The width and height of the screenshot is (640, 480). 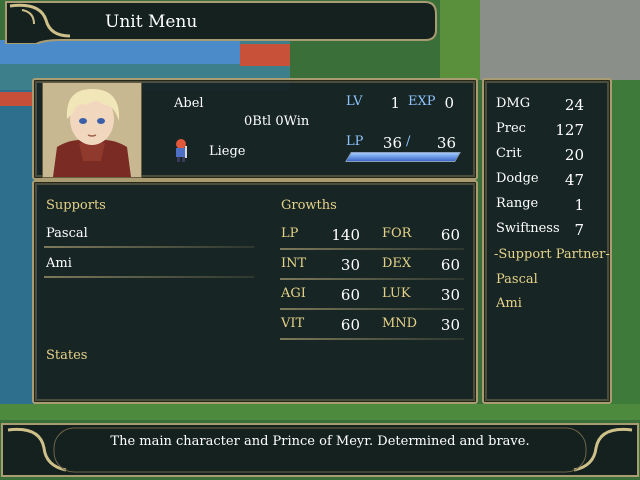 What do you see at coordinates (552, 254) in the screenshot?
I see `support-partner-title: -Support Partner-` at bounding box center [552, 254].